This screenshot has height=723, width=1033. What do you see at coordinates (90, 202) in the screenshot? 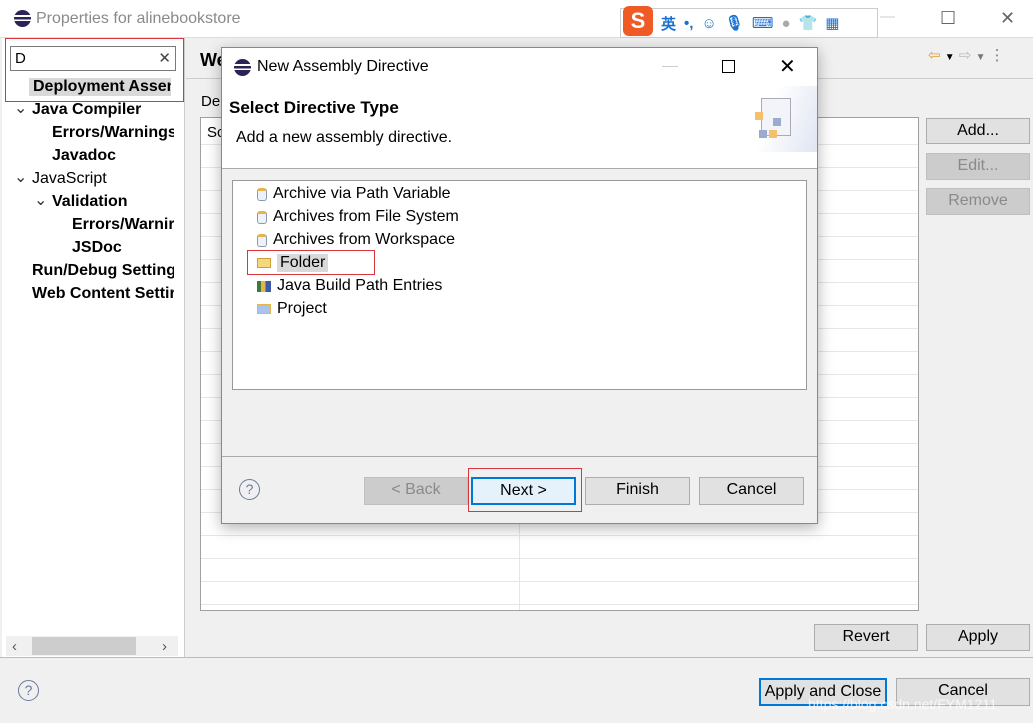
I see `tree-item: Validation` at bounding box center [90, 202].